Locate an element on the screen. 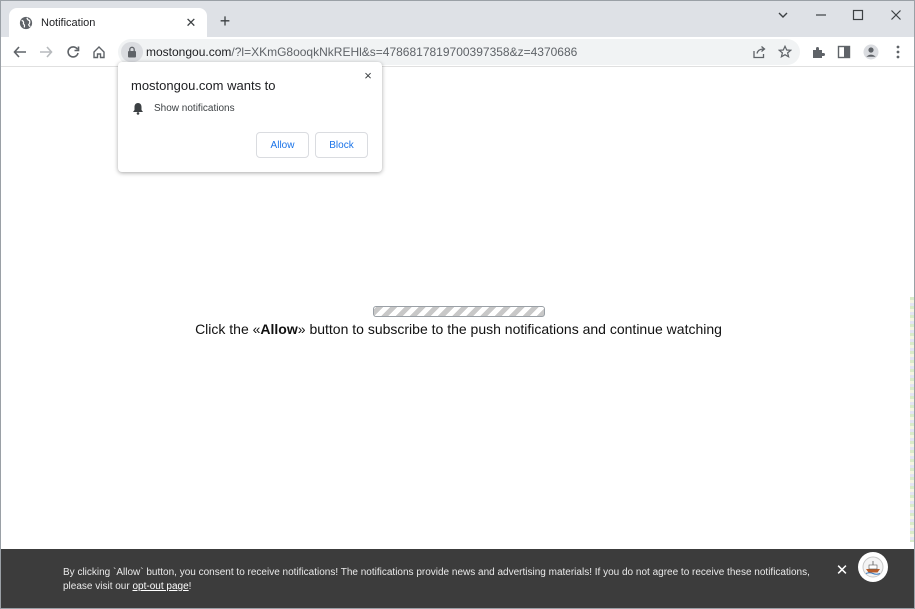 This screenshot has width=915, height=609. new-tab-button: + is located at coordinates (225, 21).